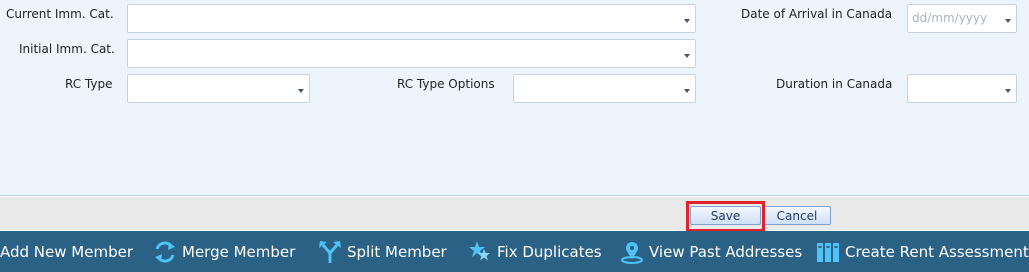 The width and height of the screenshot is (1029, 272). Describe the element at coordinates (828, 252) in the screenshot. I see `binders-icon` at that location.